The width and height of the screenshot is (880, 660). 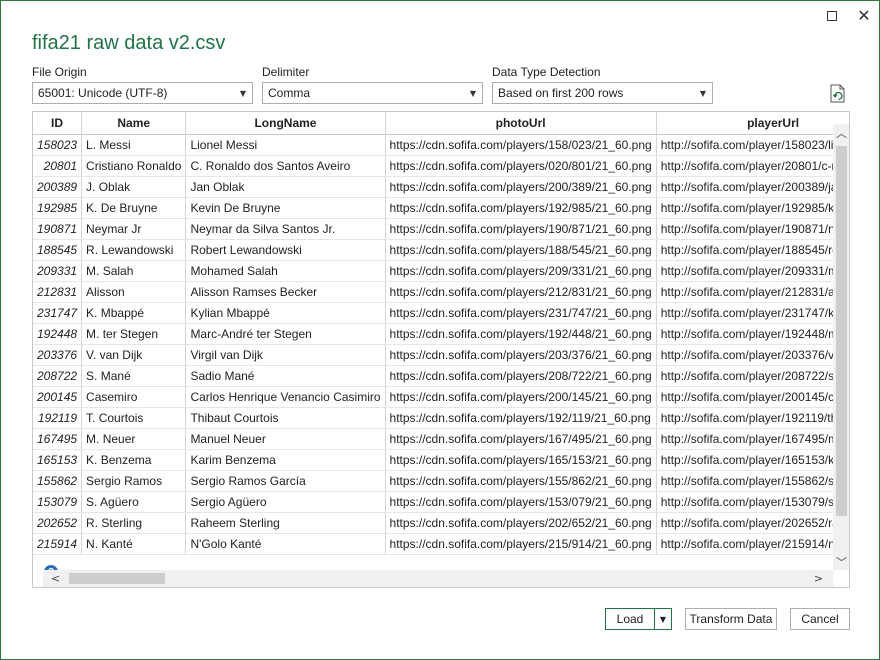 What do you see at coordinates (285, 502) in the screenshot?
I see `table-cell-longname: Sergio Agüero` at bounding box center [285, 502].